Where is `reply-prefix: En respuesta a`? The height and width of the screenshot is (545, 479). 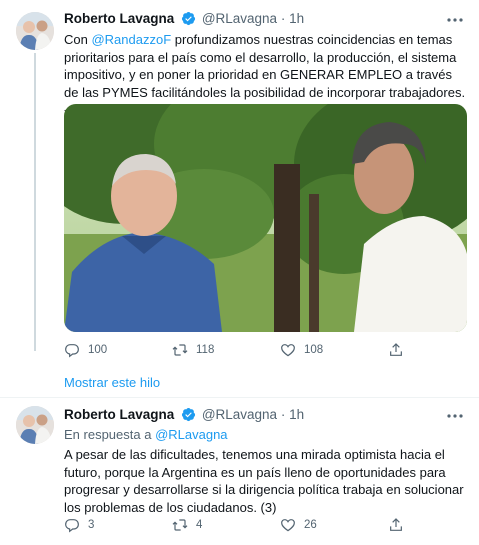 reply-prefix: En respuesta a is located at coordinates (110, 434).